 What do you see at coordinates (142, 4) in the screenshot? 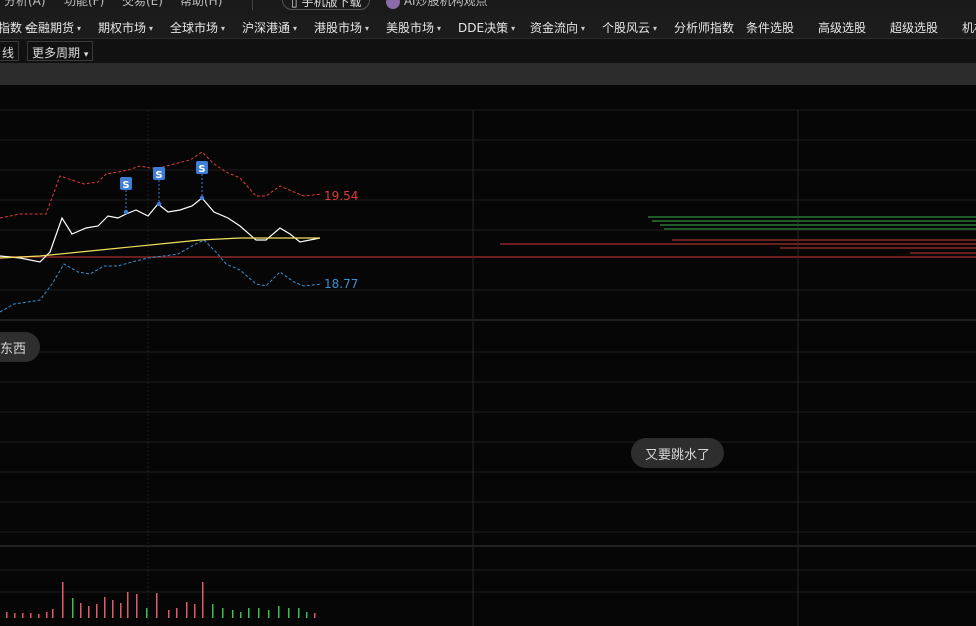
I see `menu-trade: 交易(E)` at bounding box center [142, 4].